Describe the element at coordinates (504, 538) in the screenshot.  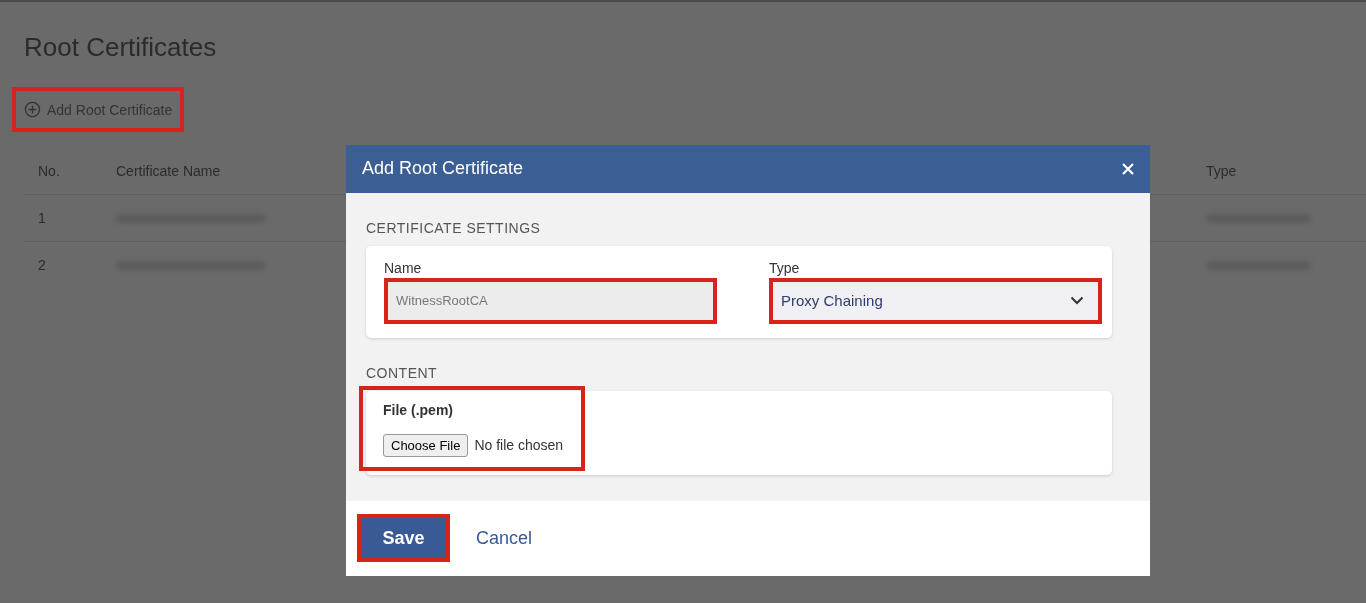
I see `cancel-link: Cancel` at that location.